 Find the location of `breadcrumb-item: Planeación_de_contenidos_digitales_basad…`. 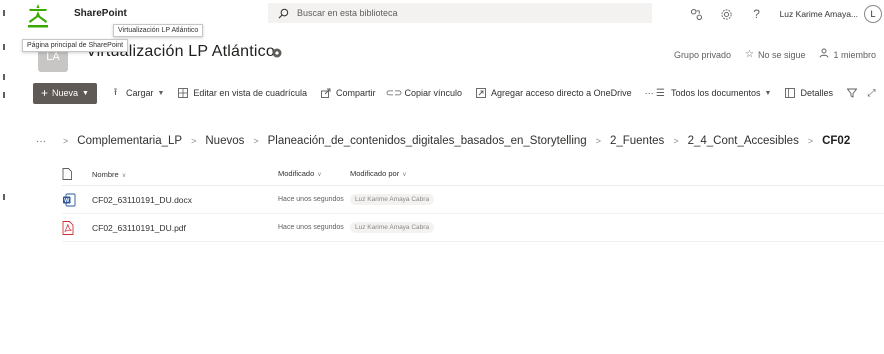

breadcrumb-item: Planeación_de_contenidos_digitales_basad… is located at coordinates (427, 141).